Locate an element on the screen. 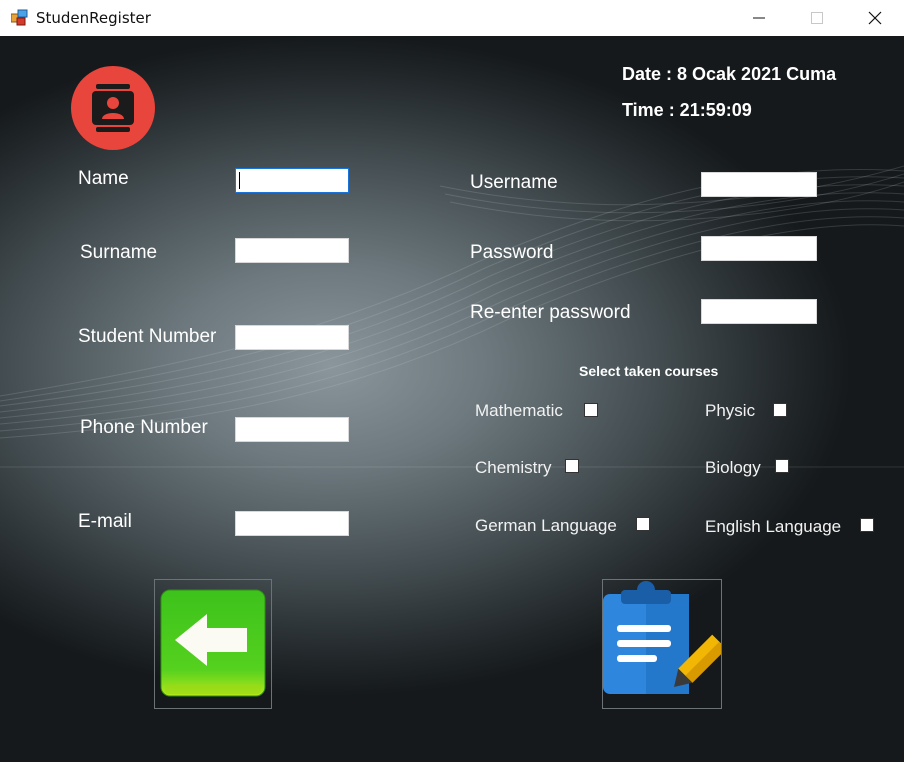 The image size is (904, 762). register-button is located at coordinates (664, 644).